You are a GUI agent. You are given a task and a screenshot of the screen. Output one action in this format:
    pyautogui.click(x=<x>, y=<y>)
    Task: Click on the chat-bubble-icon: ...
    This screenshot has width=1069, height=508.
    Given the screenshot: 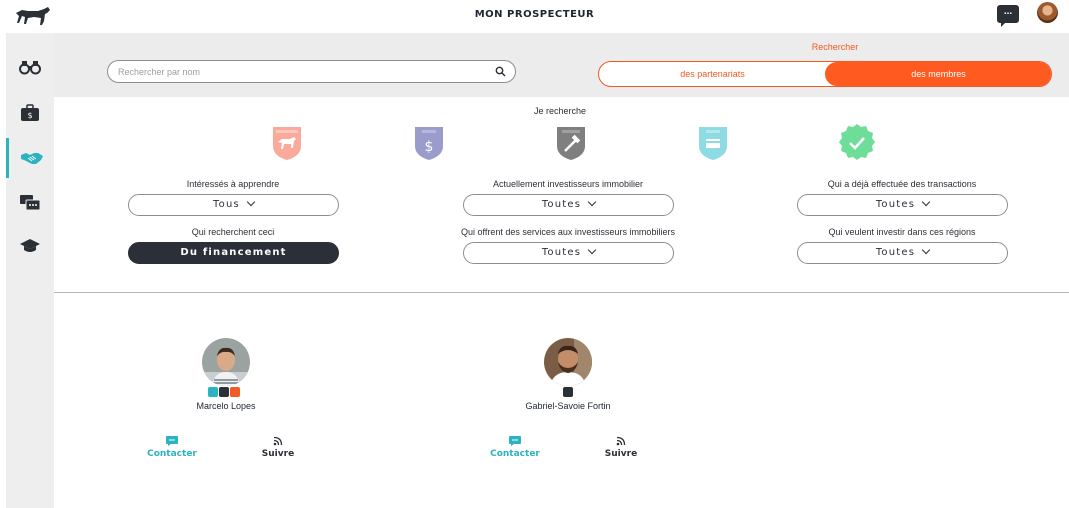 What is the action you would take?
    pyautogui.click(x=1008, y=16)
    